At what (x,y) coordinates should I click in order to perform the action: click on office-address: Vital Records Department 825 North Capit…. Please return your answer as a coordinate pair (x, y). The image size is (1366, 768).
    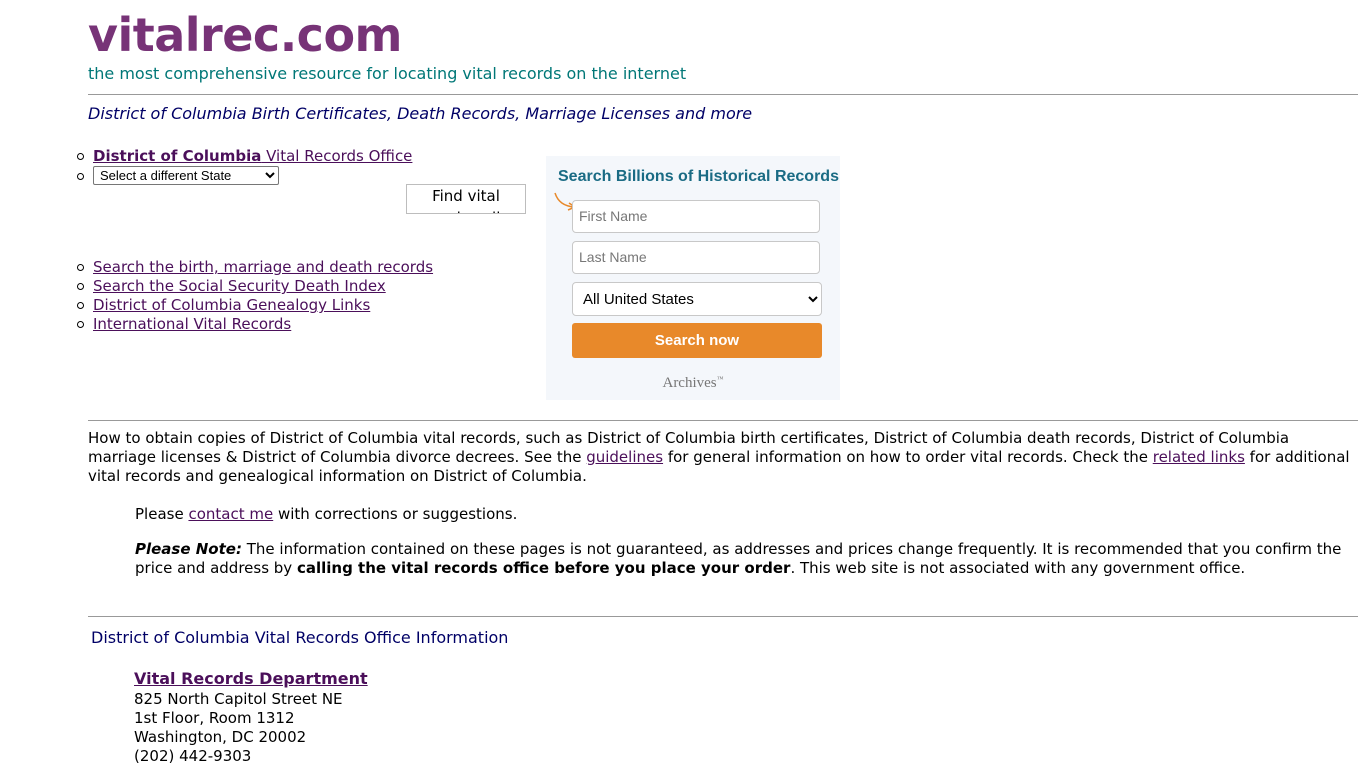
    Looking at the image, I should click on (251, 717).